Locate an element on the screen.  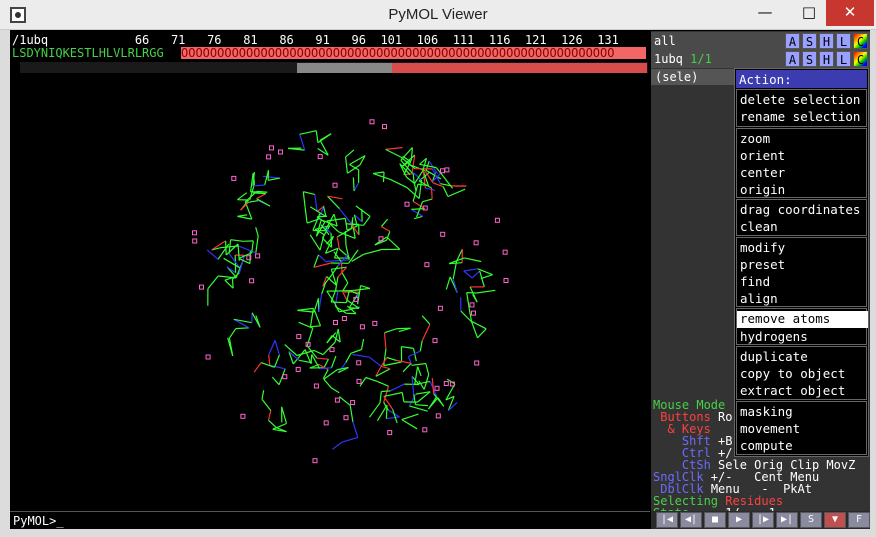
maximize-button: □ is located at coordinates (809, 13).